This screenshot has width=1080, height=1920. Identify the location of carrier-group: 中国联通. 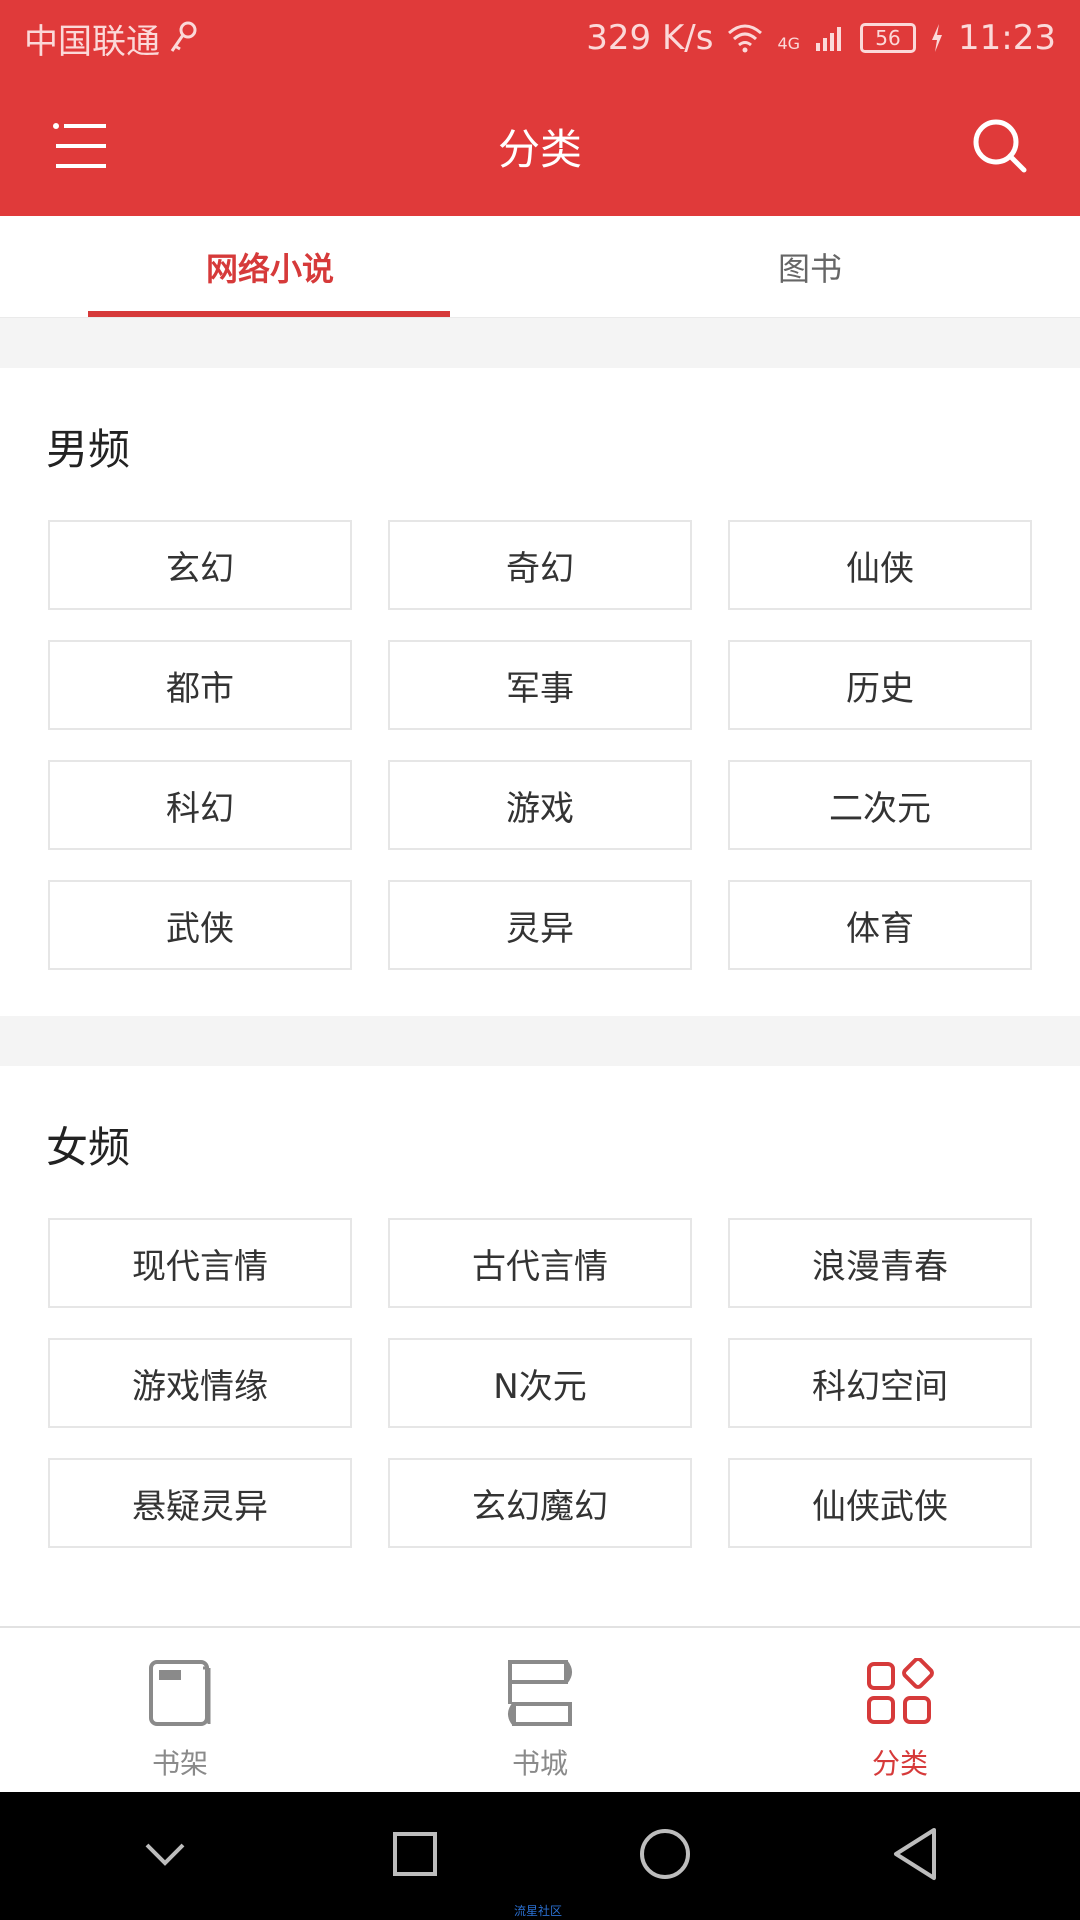
(111, 38).